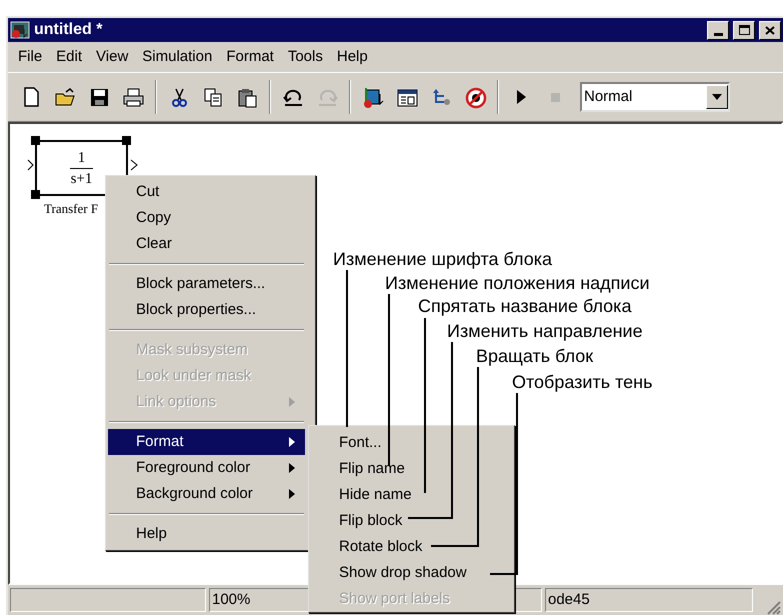  What do you see at coordinates (69, 57) in the screenshot?
I see `menu-item: Edit` at bounding box center [69, 57].